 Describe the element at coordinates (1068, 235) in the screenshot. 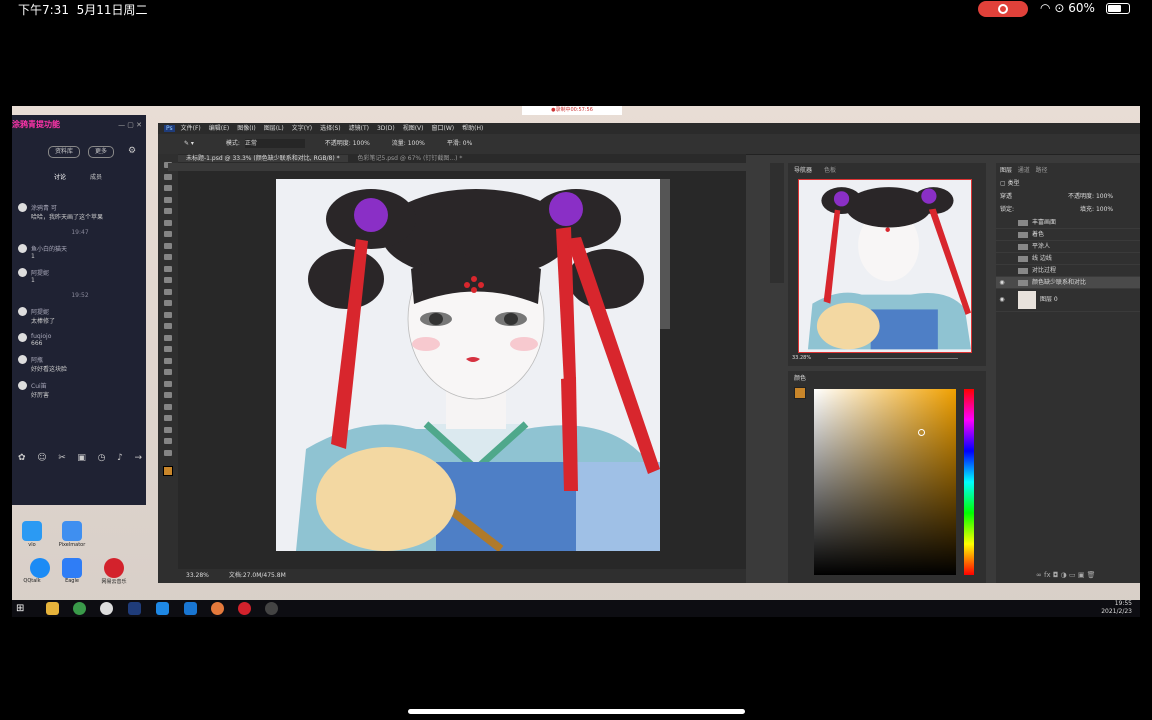

I see `layer-row: 着色` at that location.